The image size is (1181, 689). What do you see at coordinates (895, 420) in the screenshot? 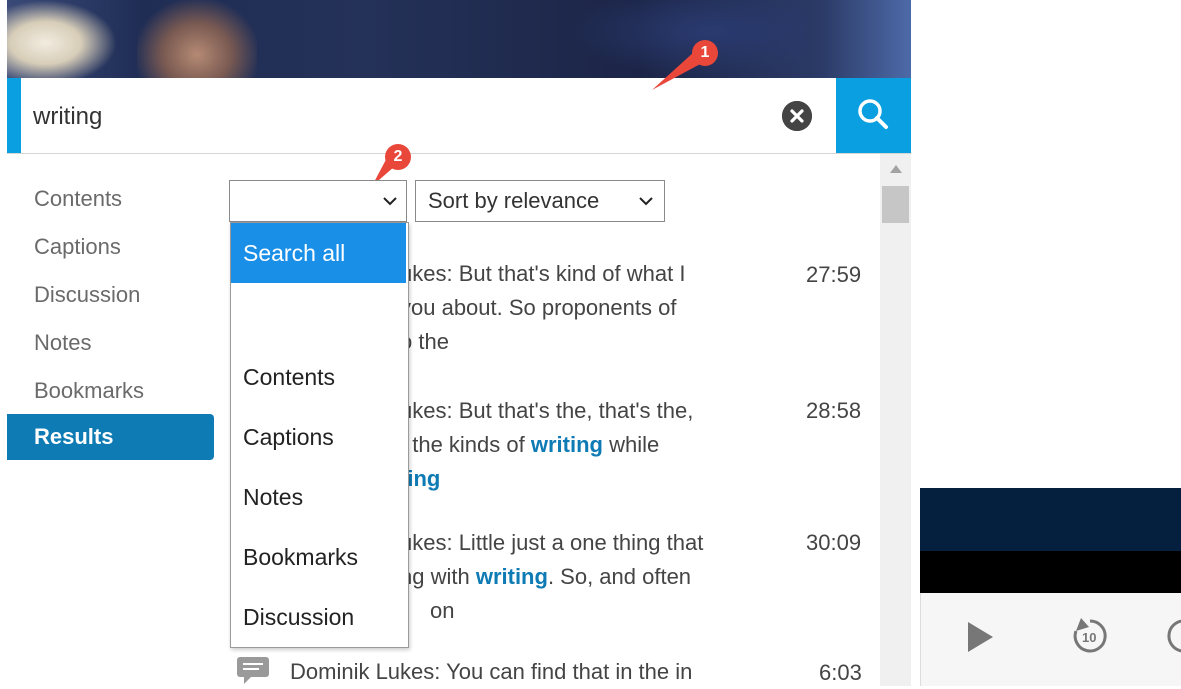
I see `results-scrollbar` at bounding box center [895, 420].